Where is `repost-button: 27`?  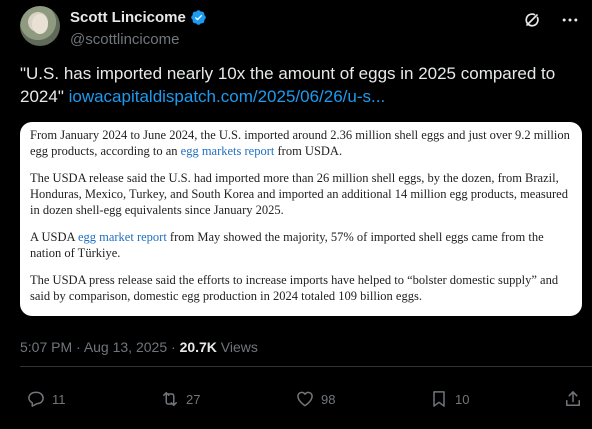
repost-button: 27 is located at coordinates (180, 399).